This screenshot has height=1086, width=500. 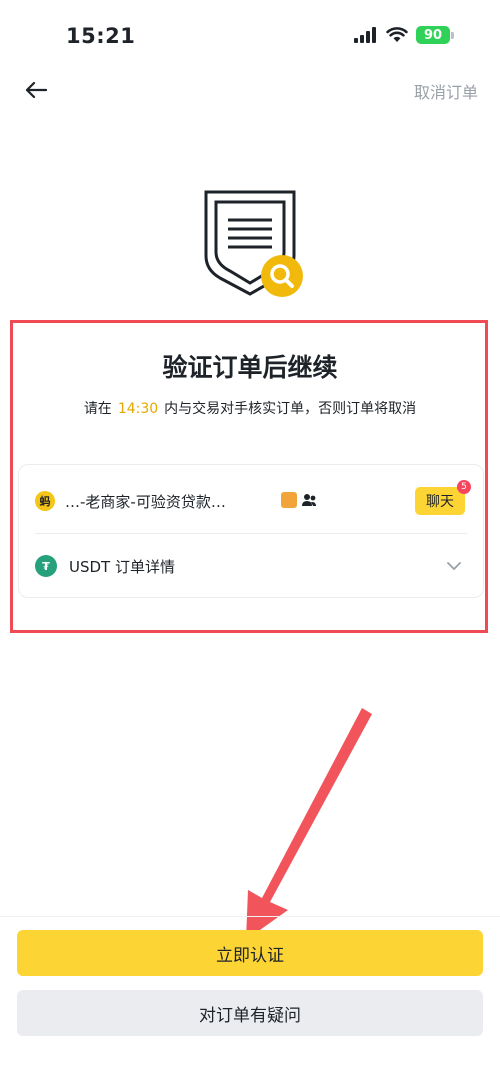 I want to click on merchant-row: 蚂 …-老商家-可验资贷款… 聊天 5, so click(x=251, y=499).